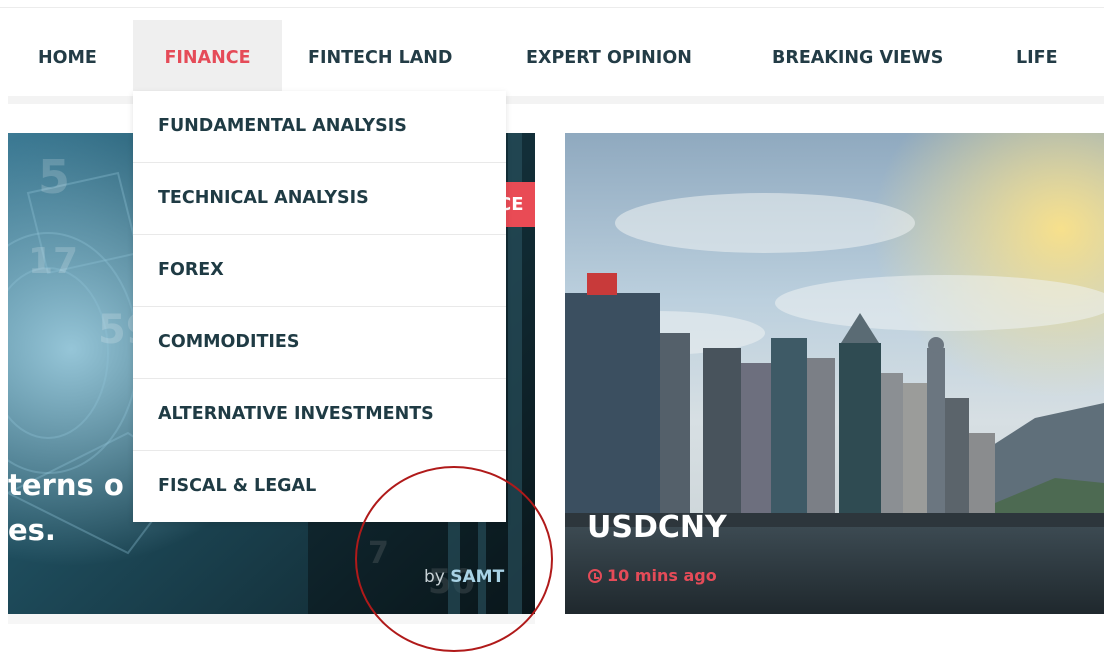 This screenshot has height=655, width=1104. What do you see at coordinates (207, 58) in the screenshot?
I see `nav-item-finance: FINANCE` at bounding box center [207, 58].